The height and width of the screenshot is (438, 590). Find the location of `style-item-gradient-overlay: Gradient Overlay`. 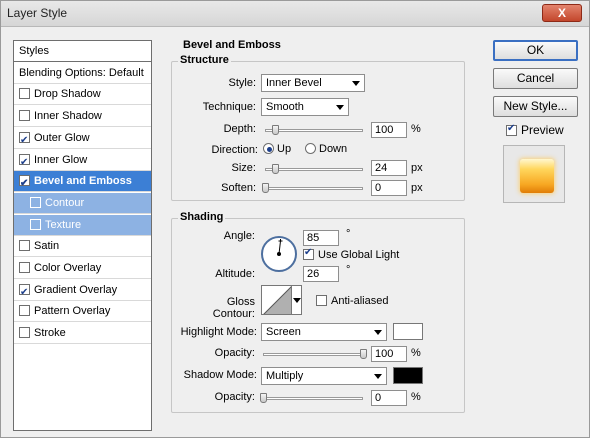

style-item-gradient-overlay: Gradient Overlay is located at coordinates (82, 291).